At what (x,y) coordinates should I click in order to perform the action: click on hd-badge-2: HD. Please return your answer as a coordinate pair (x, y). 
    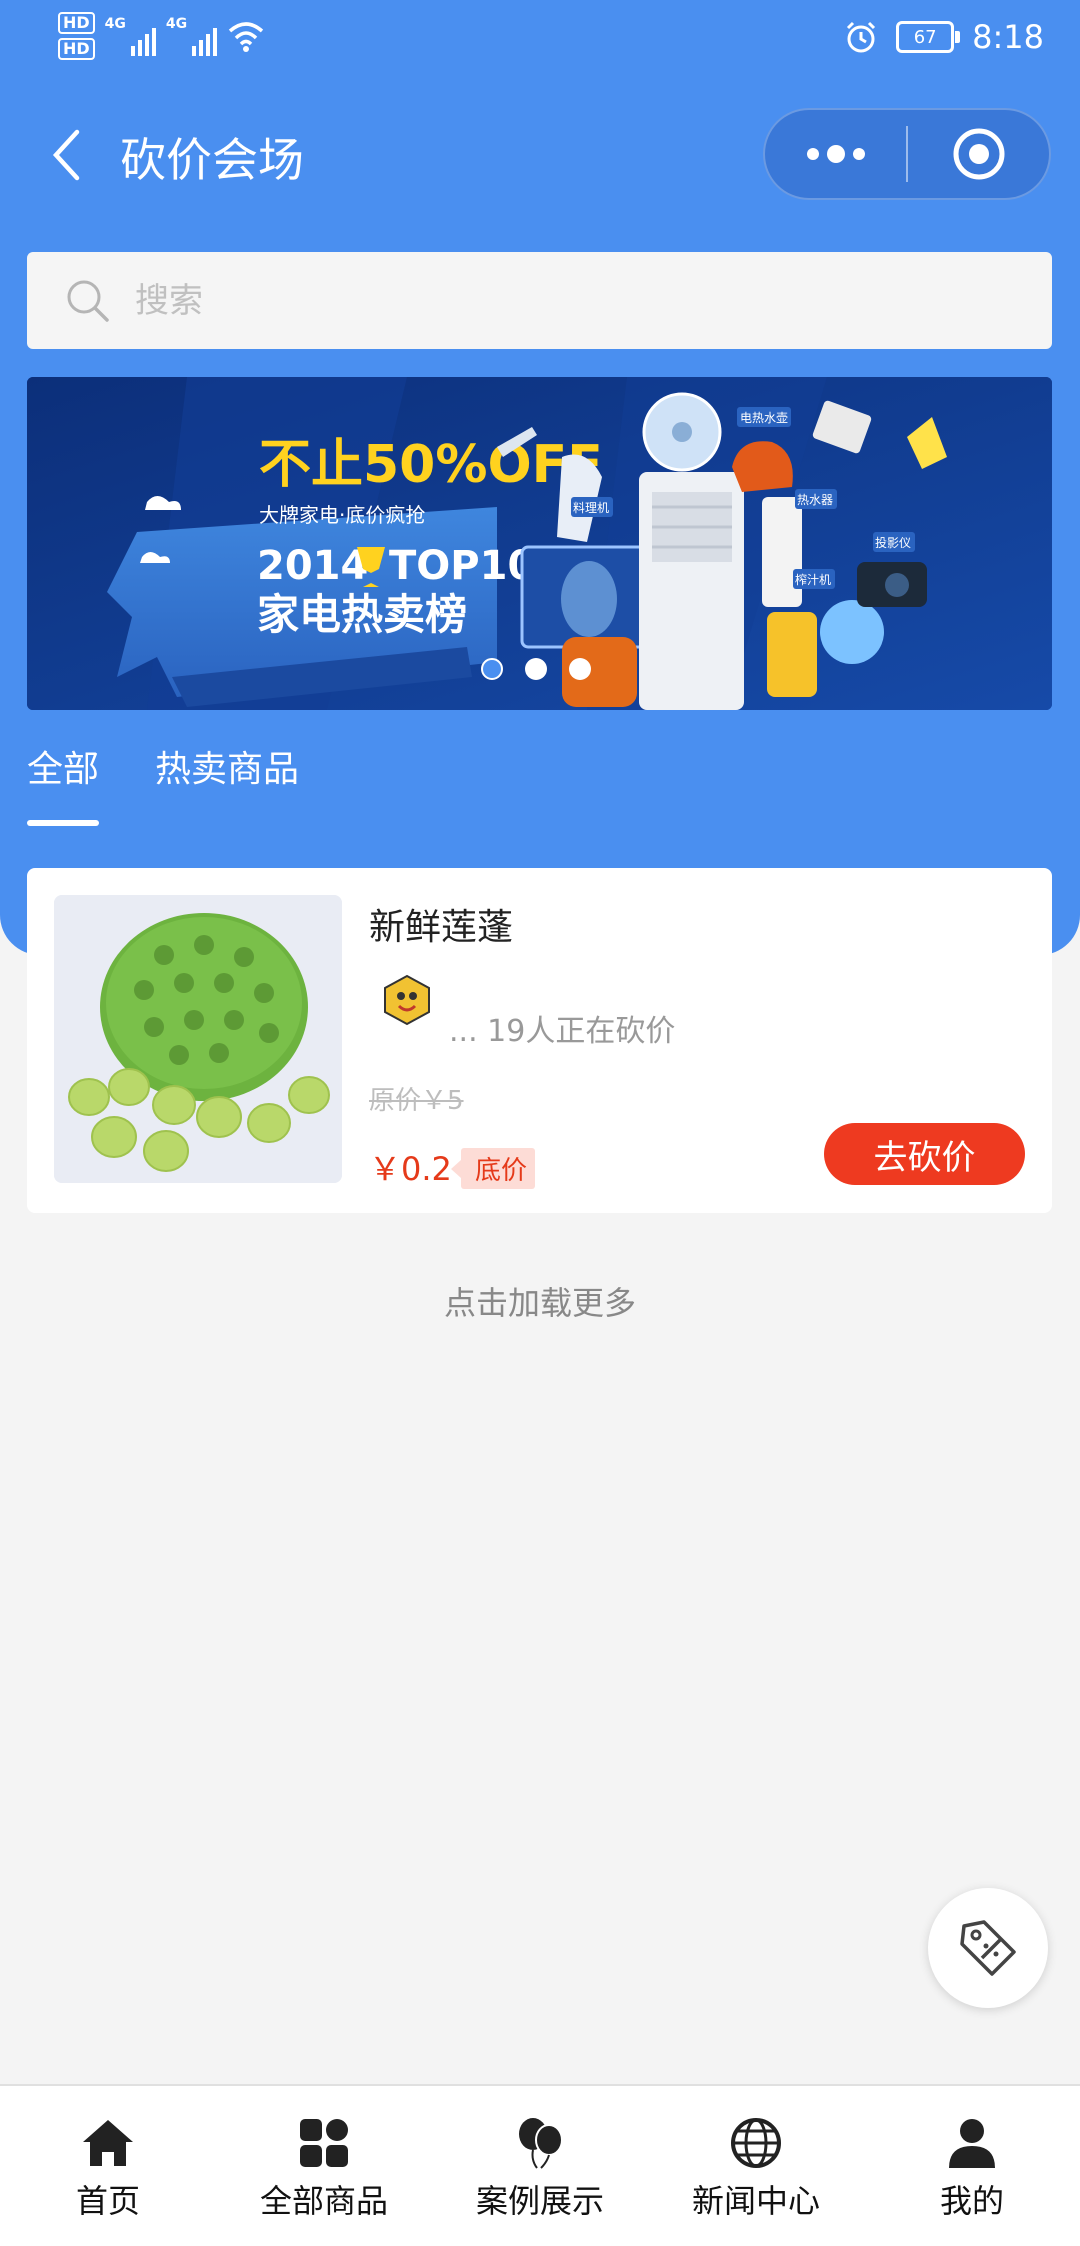
    Looking at the image, I should click on (76, 49).